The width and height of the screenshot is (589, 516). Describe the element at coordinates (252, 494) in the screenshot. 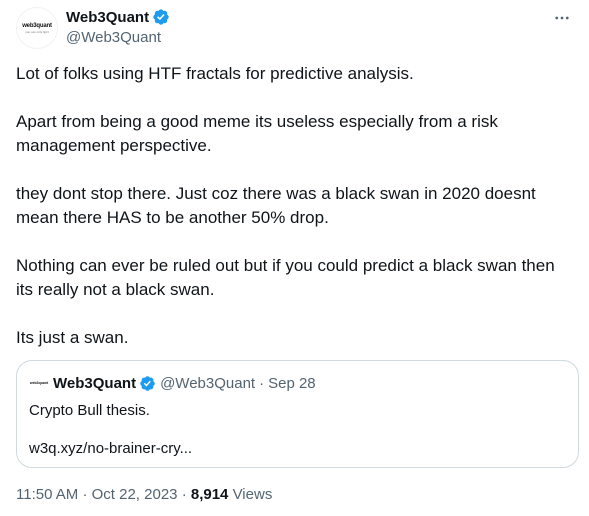

I see `views-label: Views` at that location.